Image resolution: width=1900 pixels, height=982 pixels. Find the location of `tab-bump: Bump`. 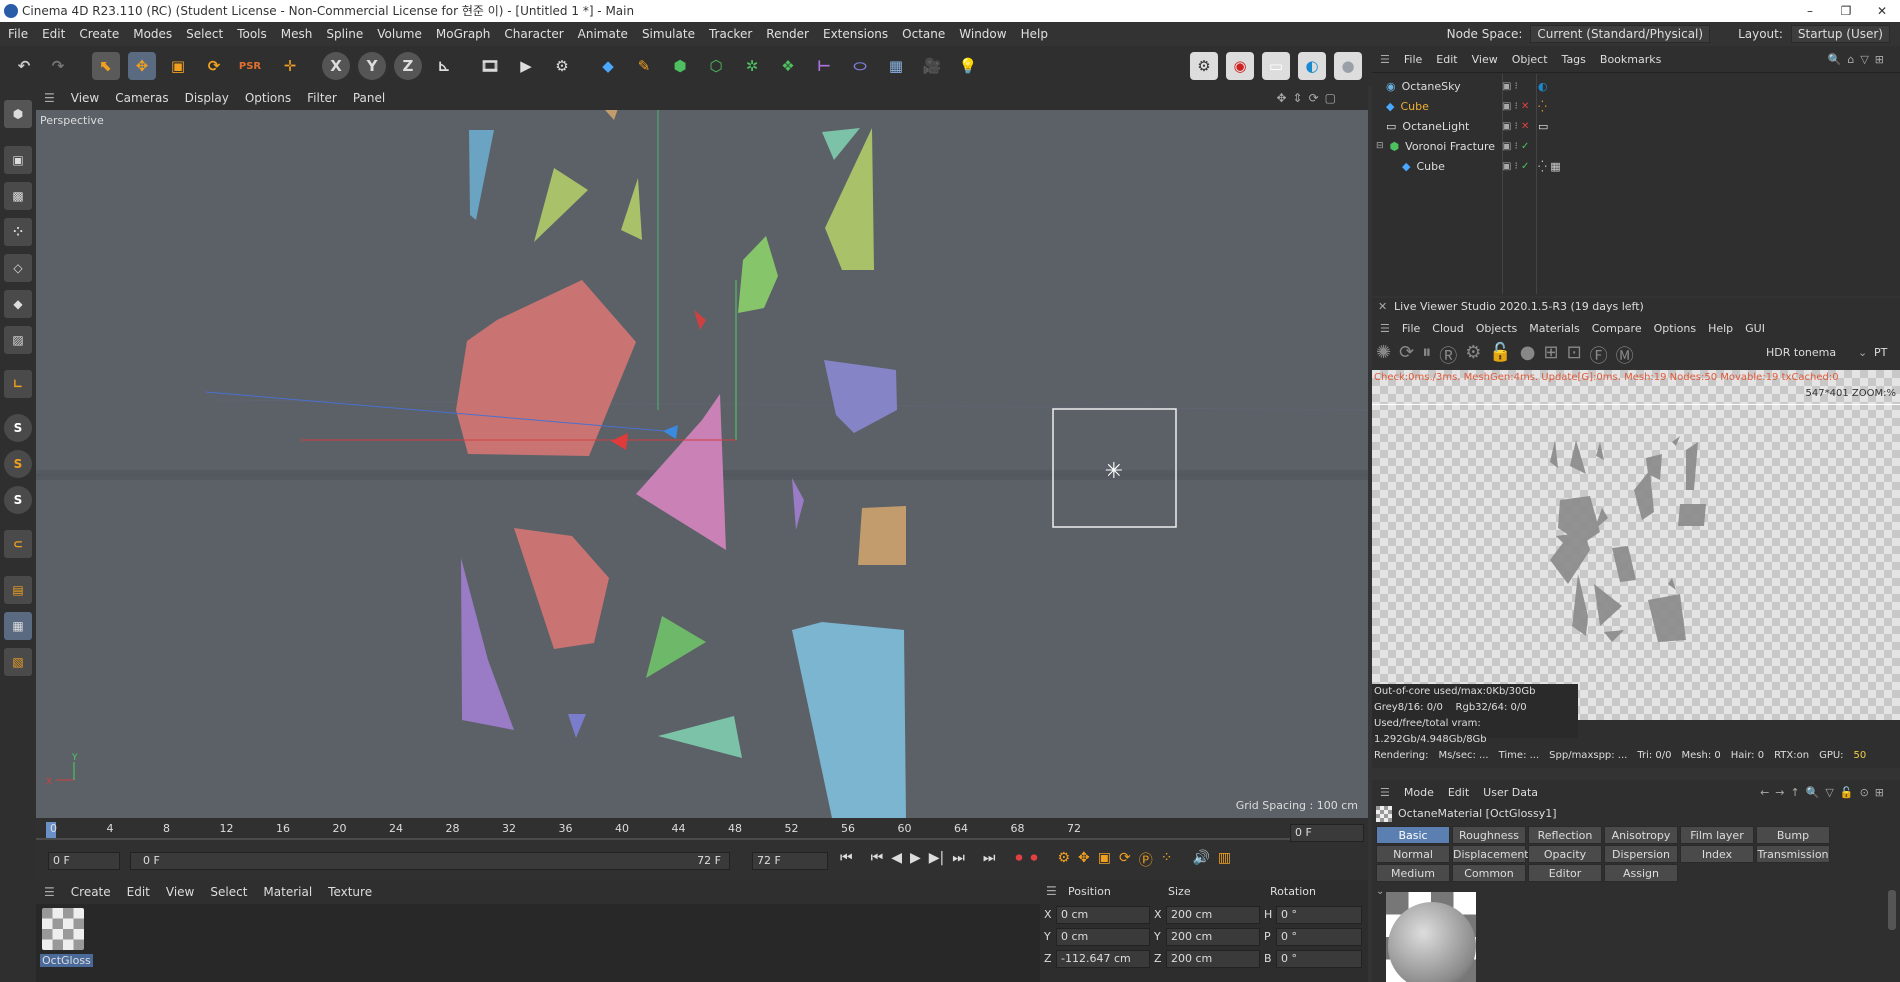

tab-bump: Bump is located at coordinates (1793, 835).